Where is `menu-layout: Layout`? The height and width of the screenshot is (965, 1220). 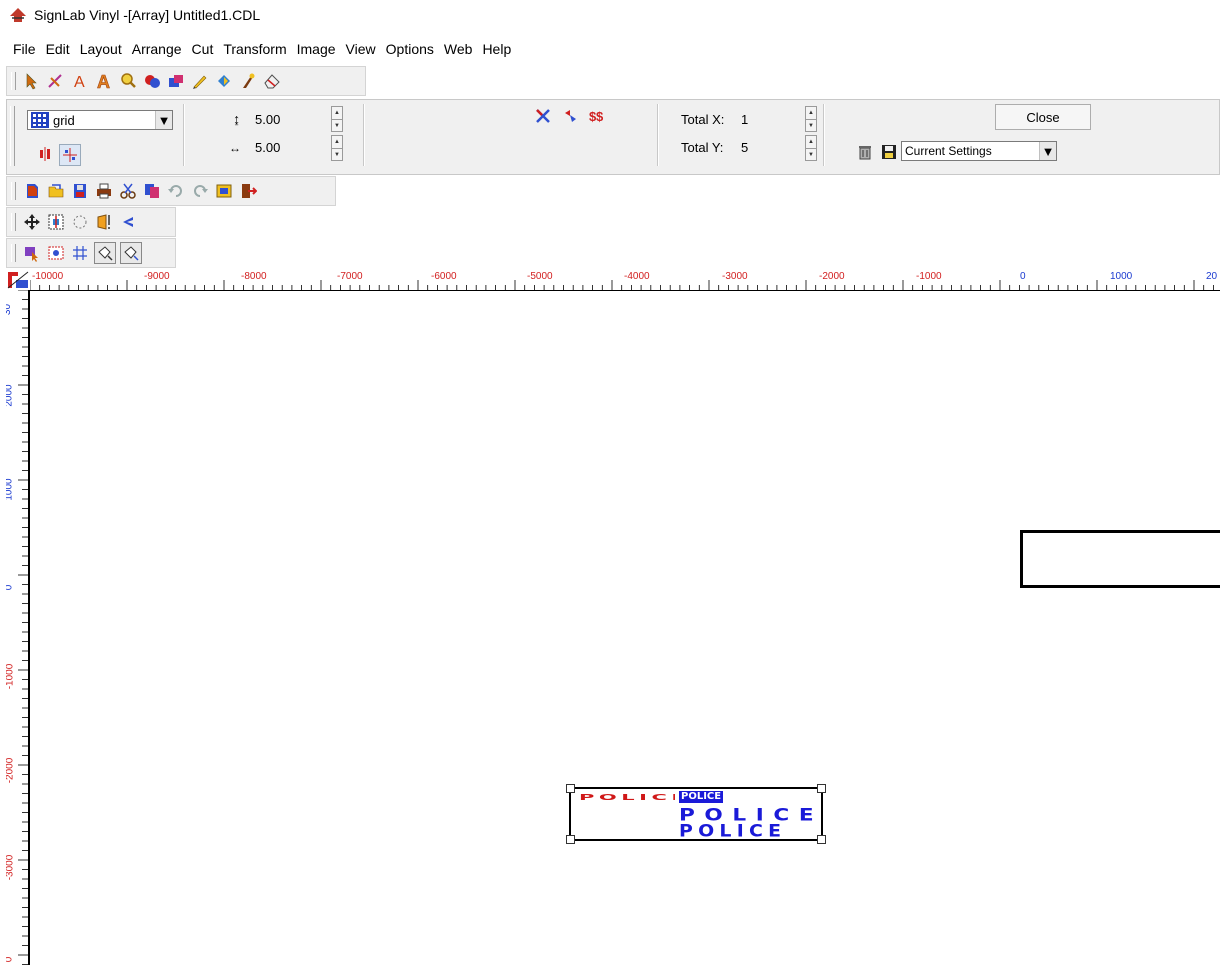
menu-layout: Layout is located at coordinates (101, 49).